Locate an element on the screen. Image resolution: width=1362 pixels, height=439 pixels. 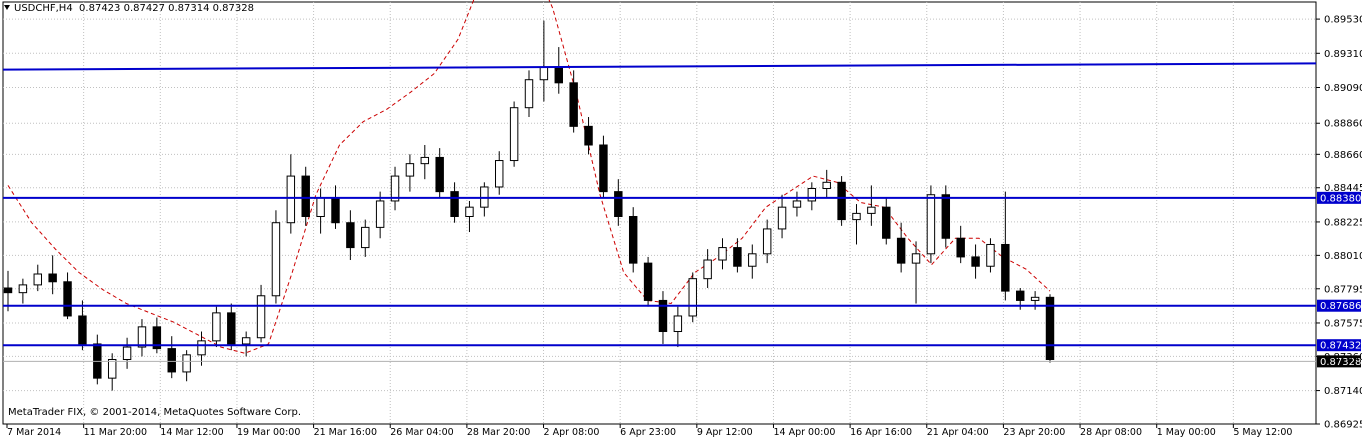
time-tick-label: 5 May 12:00 is located at coordinates (1262, 432).